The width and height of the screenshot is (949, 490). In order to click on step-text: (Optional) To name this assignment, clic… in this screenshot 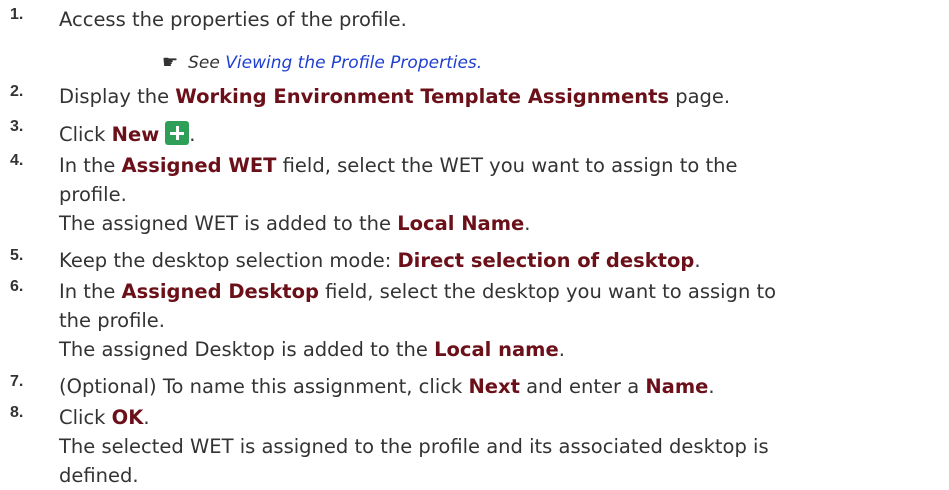, I will do `click(387, 386)`.